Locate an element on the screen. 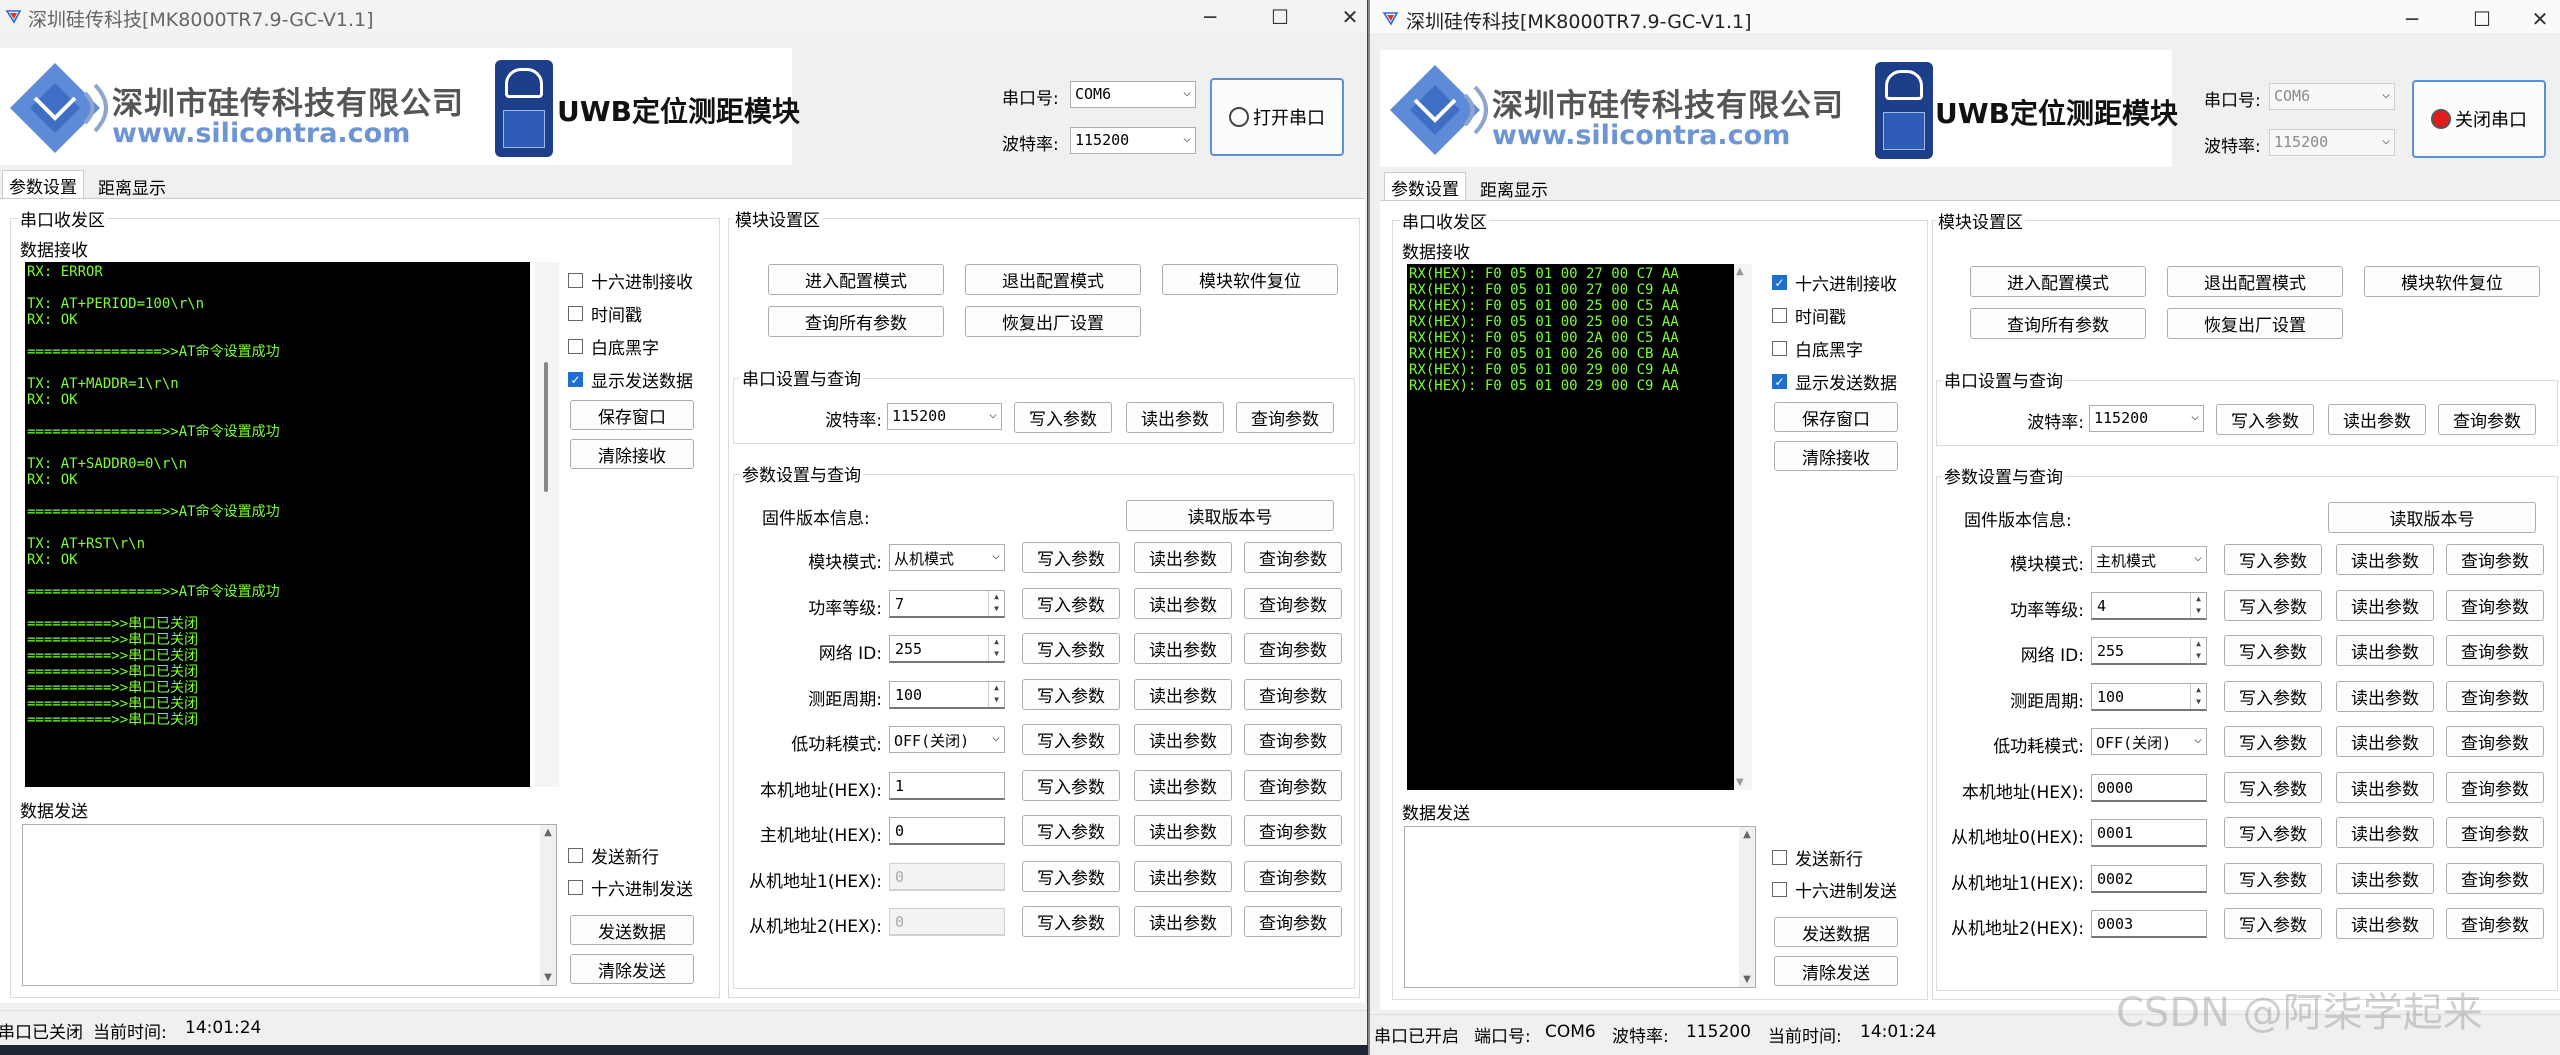 This screenshot has height=1055, width=2560. param-input: 0001 is located at coordinates (2149, 833).